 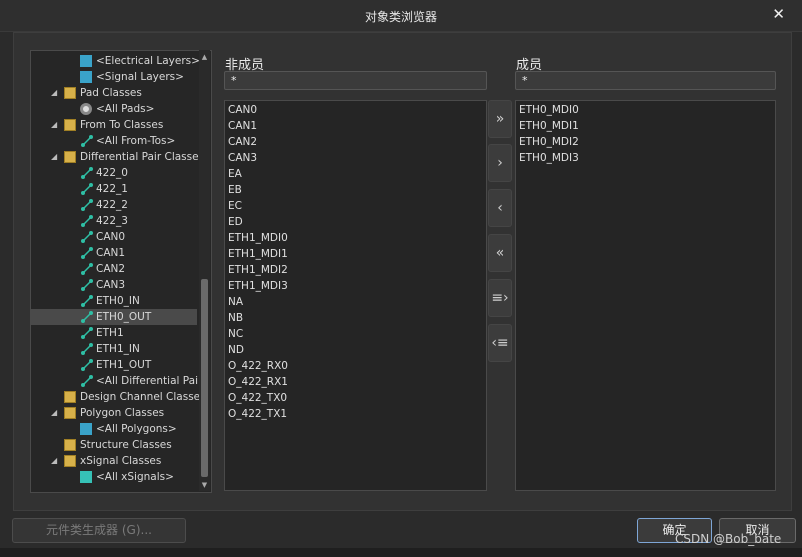 What do you see at coordinates (115, 221) in the screenshot?
I see `tree-item: 422_3` at bounding box center [115, 221].